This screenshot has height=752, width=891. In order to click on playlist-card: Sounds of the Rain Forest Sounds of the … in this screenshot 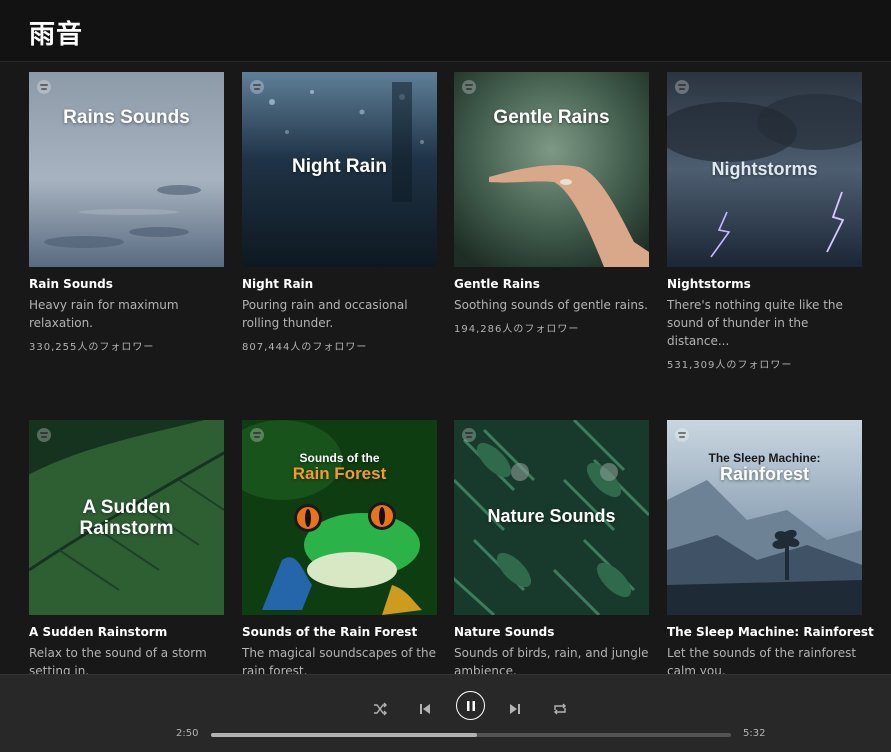, I will do `click(339, 547)`.